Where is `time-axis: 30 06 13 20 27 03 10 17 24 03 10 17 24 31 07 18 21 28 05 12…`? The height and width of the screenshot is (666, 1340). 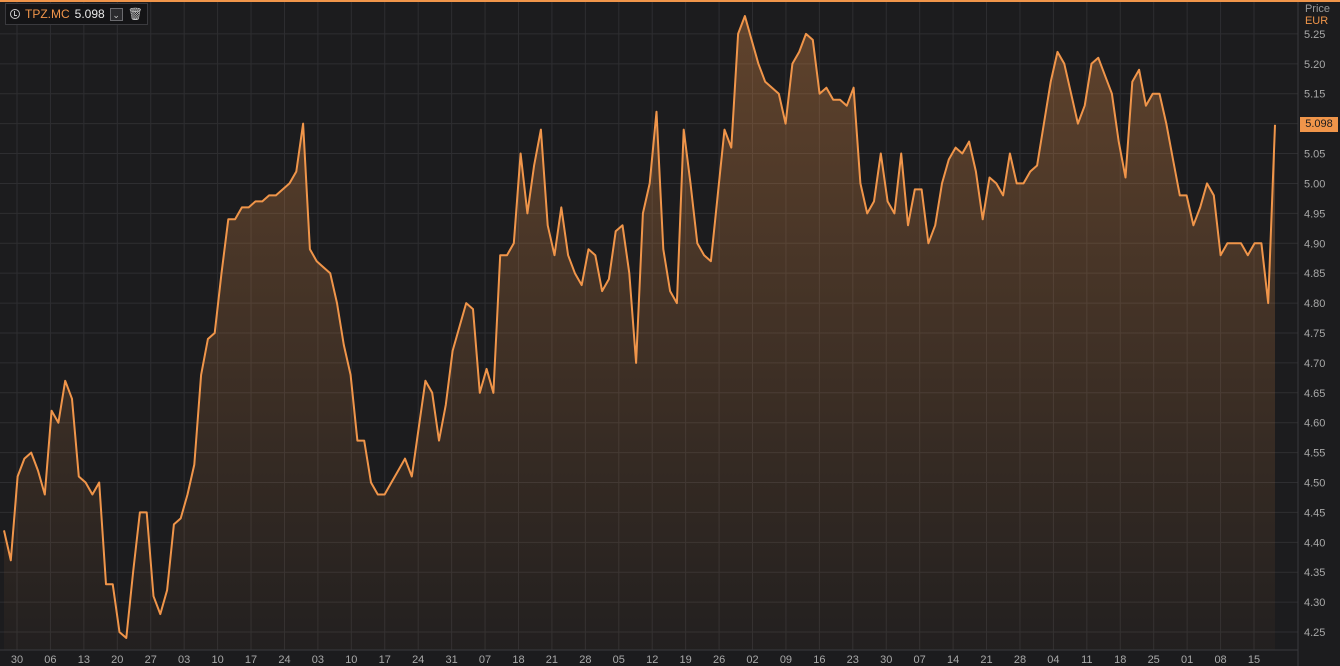
time-axis: 30 06 13 20 27 03 10 17 24 03 10 17 24 31 07 18 21 28 05 12… is located at coordinates (649, 657).